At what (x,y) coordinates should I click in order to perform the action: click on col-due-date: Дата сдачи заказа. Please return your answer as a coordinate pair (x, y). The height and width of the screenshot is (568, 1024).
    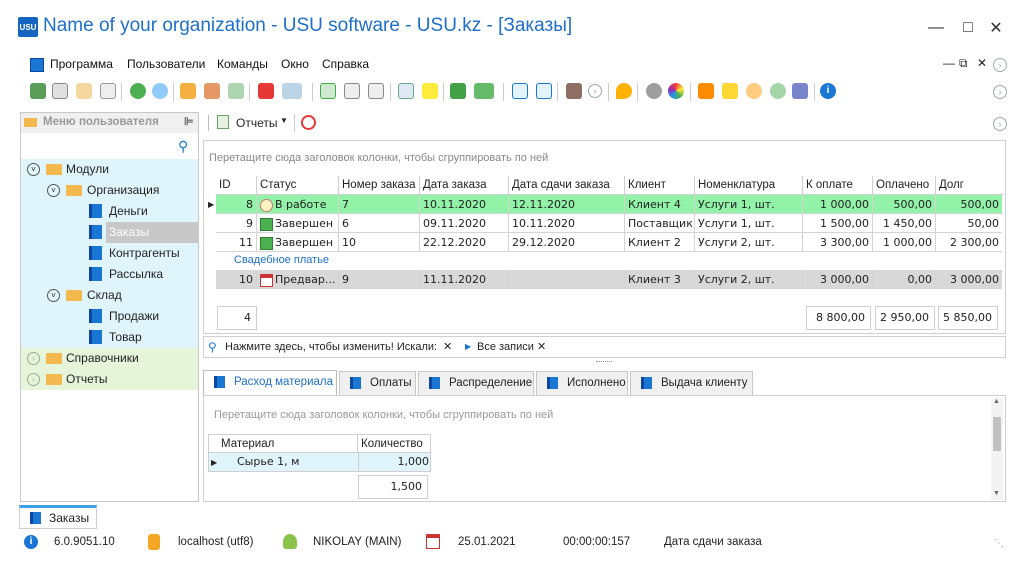
    Looking at the image, I should click on (567, 185).